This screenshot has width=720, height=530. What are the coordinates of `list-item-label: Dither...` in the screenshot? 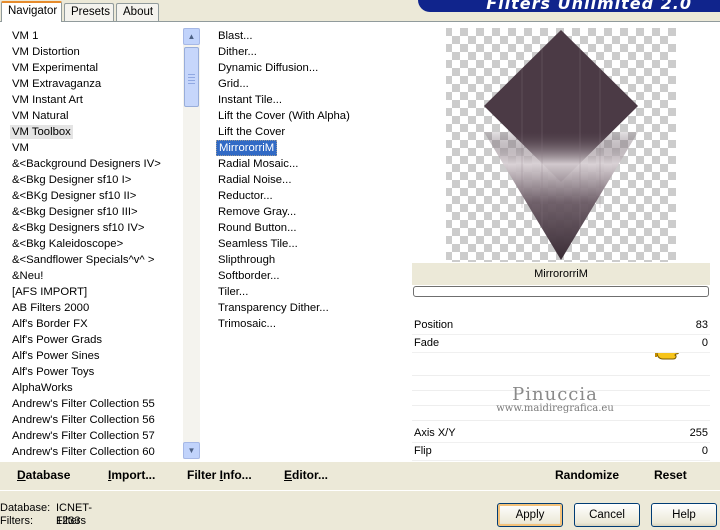 It's located at (237, 52).